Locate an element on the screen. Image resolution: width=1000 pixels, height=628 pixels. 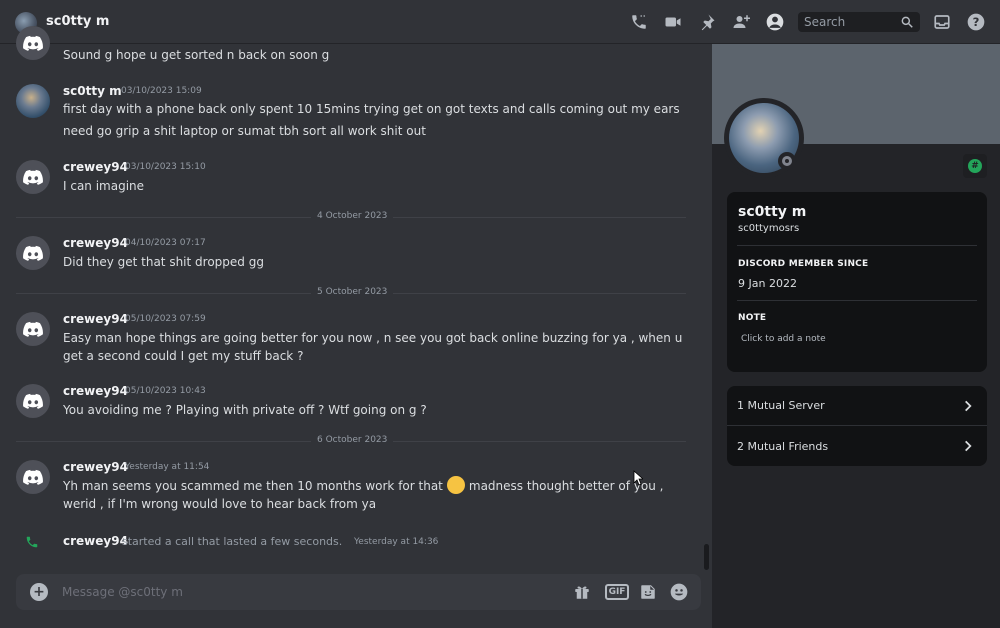
search-box is located at coordinates (859, 22).